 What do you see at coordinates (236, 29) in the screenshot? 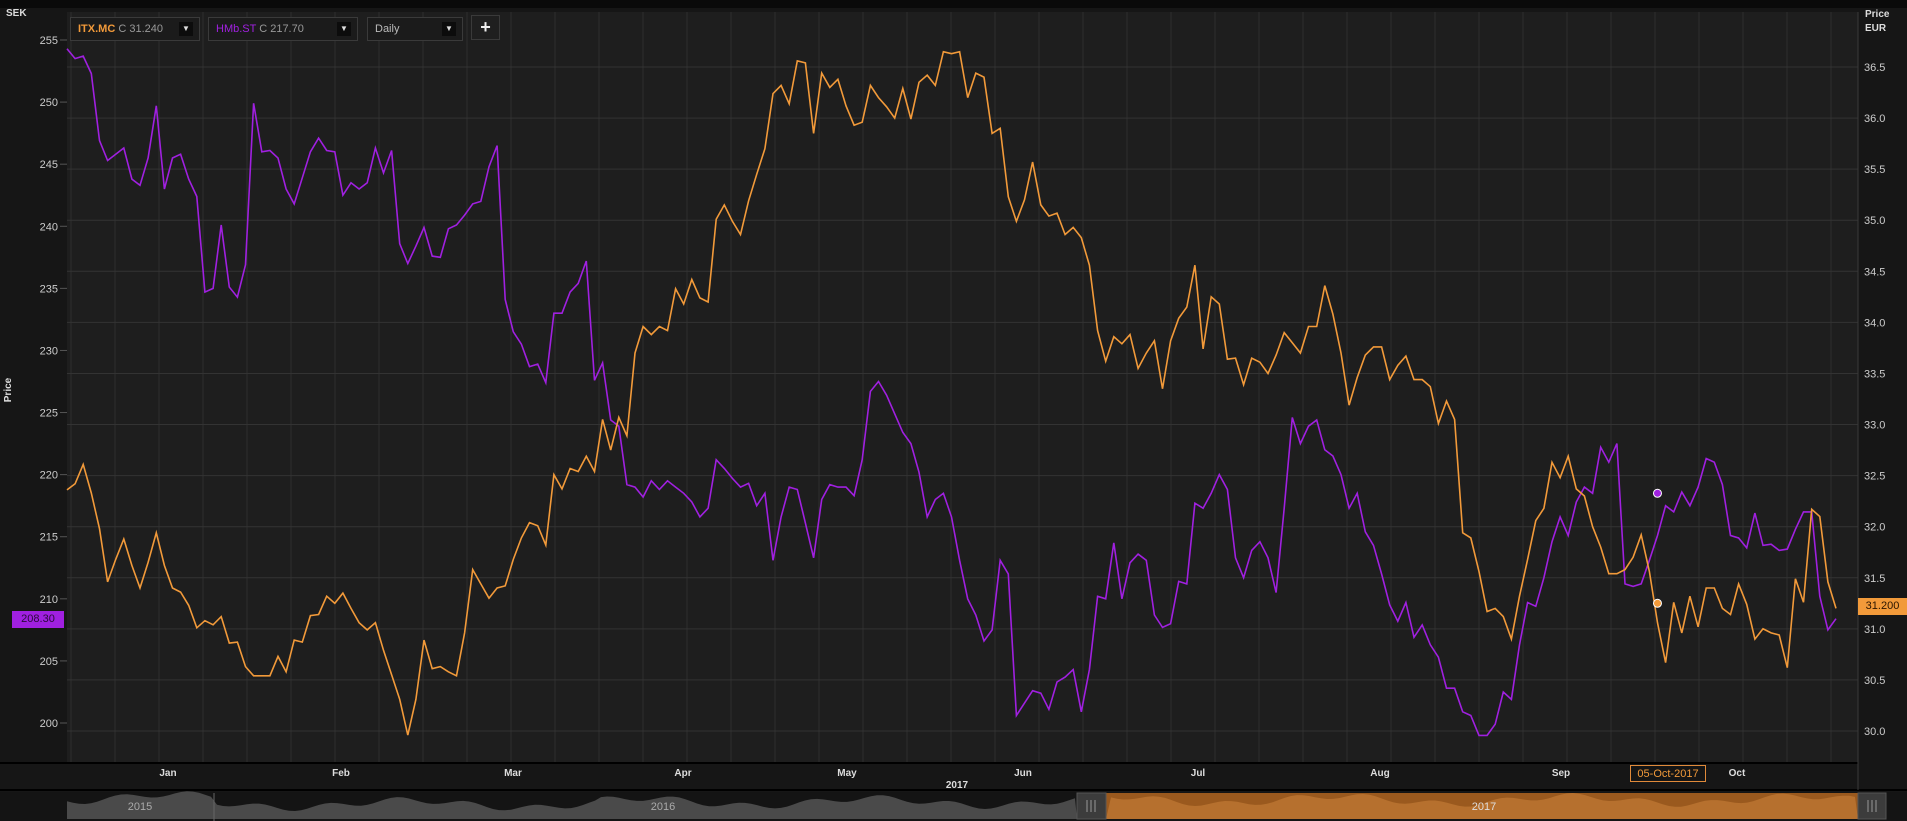
I see `series-symbol: HMb.ST` at bounding box center [236, 29].